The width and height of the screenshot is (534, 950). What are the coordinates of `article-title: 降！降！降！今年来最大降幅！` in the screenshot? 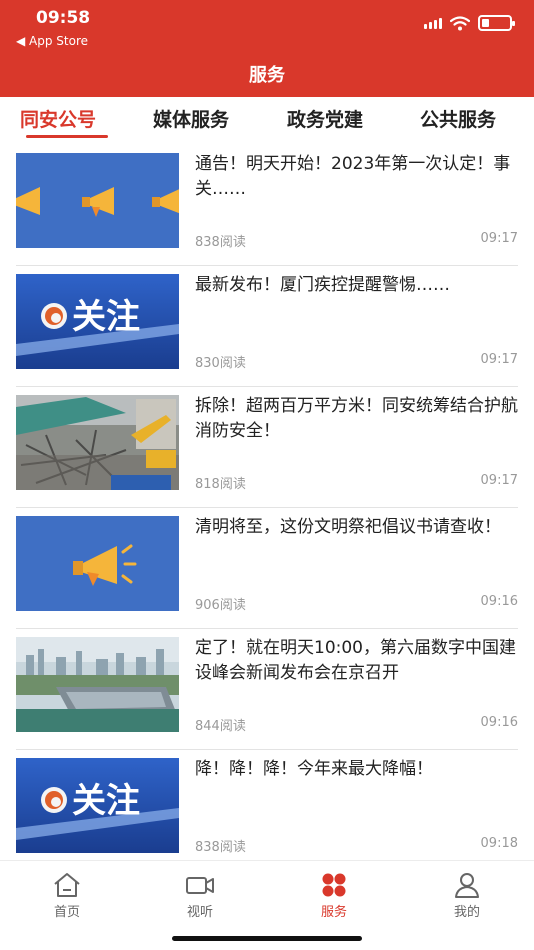 It's located at (314, 769).